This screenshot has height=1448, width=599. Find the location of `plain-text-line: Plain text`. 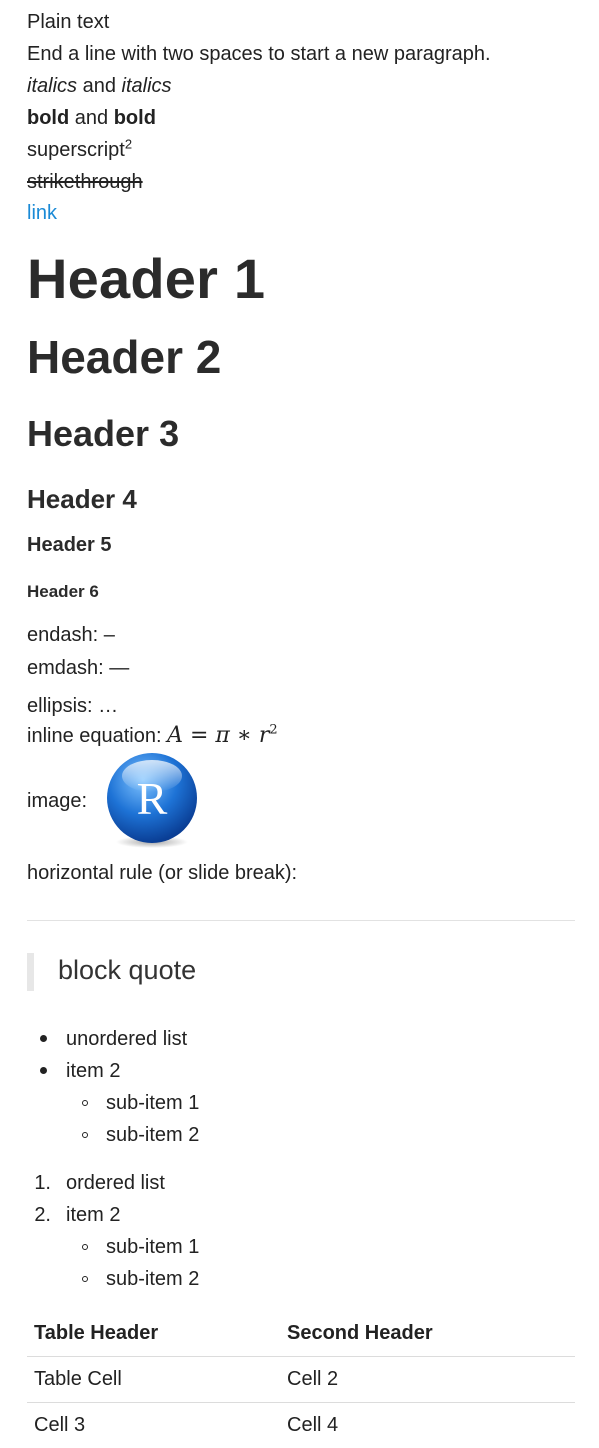

plain-text-line: Plain text is located at coordinates (68, 22).